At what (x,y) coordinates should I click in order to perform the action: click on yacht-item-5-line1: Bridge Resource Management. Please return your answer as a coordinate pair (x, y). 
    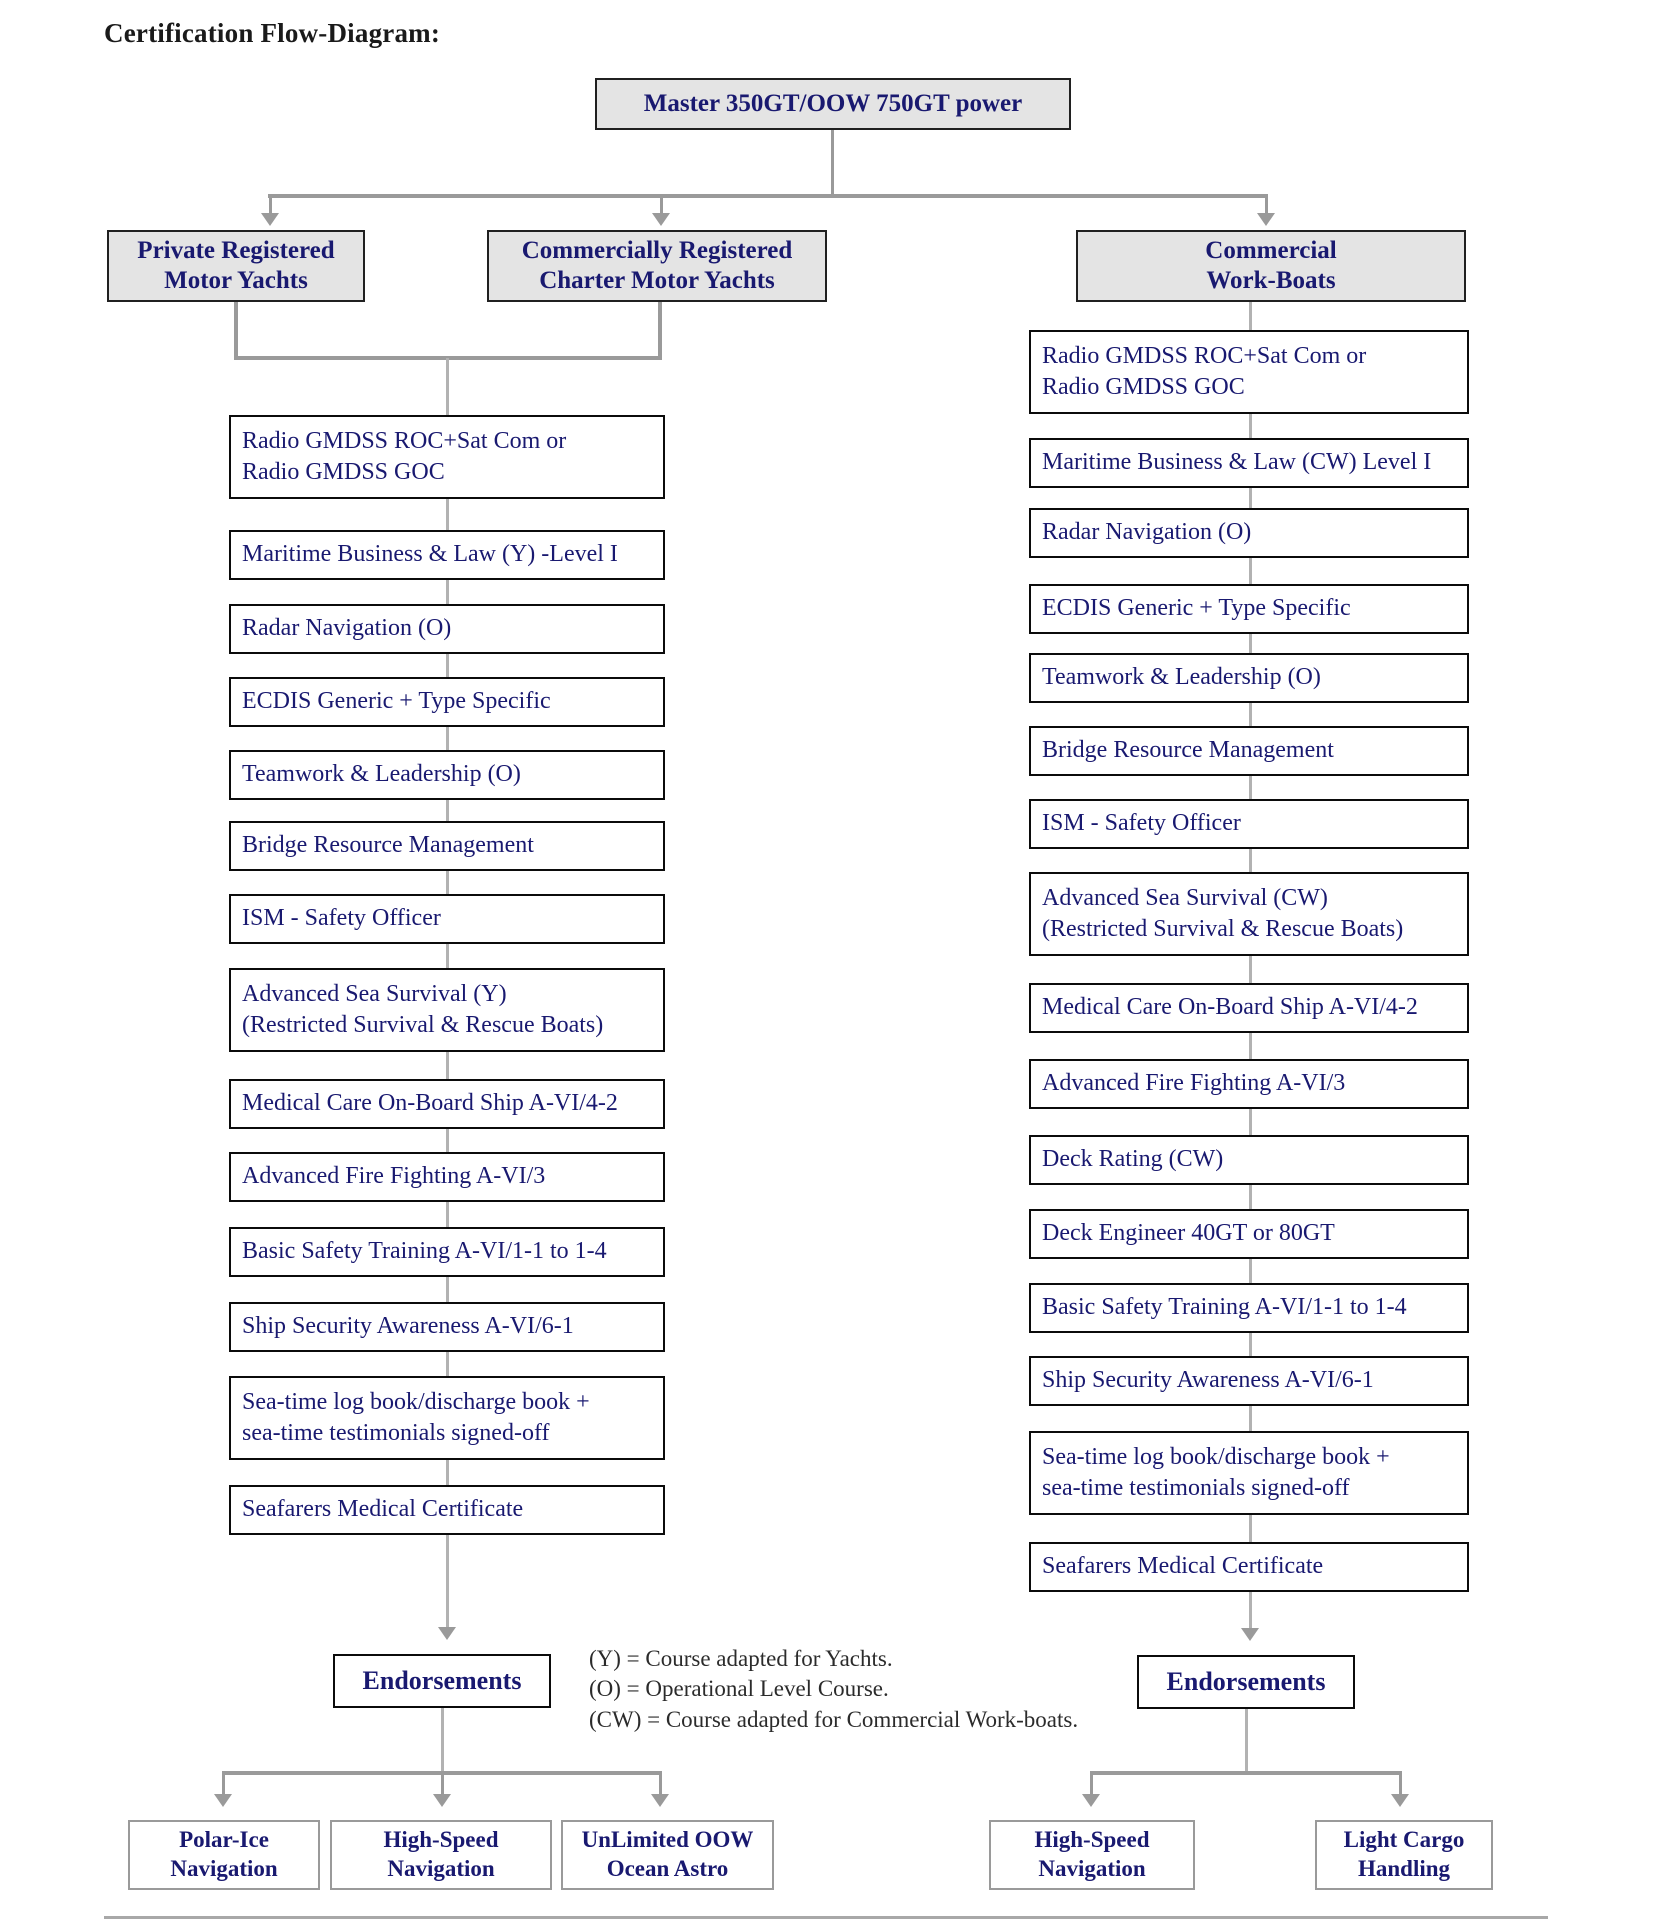
    Looking at the image, I should click on (388, 845).